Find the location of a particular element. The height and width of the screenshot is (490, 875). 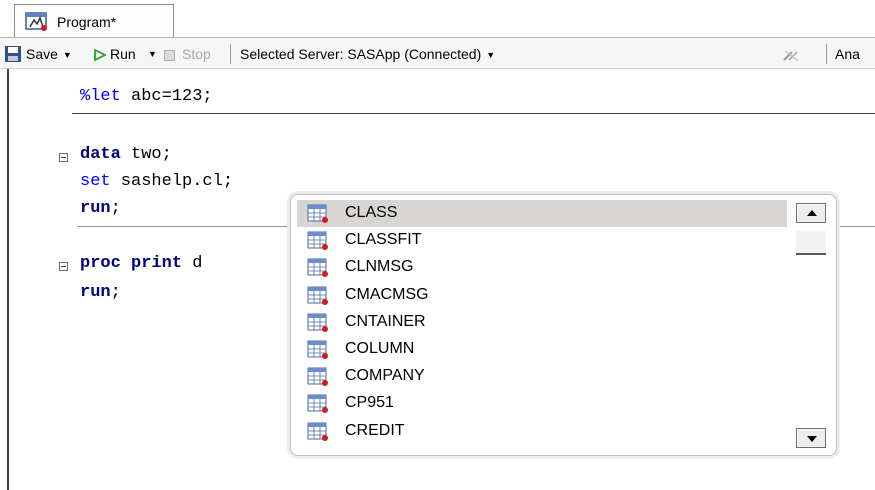

server-label: Selected Server: SASApp (Connected) is located at coordinates (361, 54).